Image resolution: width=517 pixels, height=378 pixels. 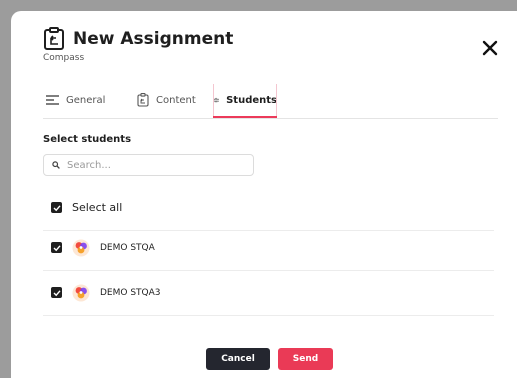 I want to click on student-name: DEMO STQA, so click(x=127, y=247).